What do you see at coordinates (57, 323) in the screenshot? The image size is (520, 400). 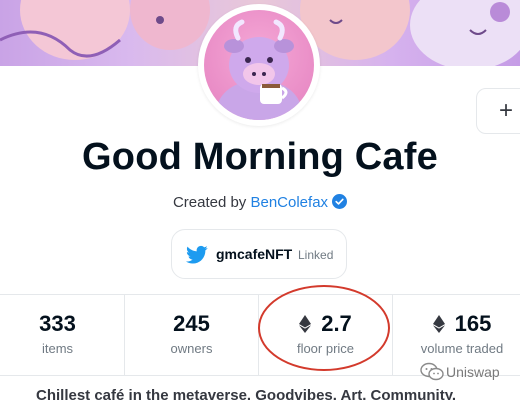 I see `stat-value: 333` at bounding box center [57, 323].